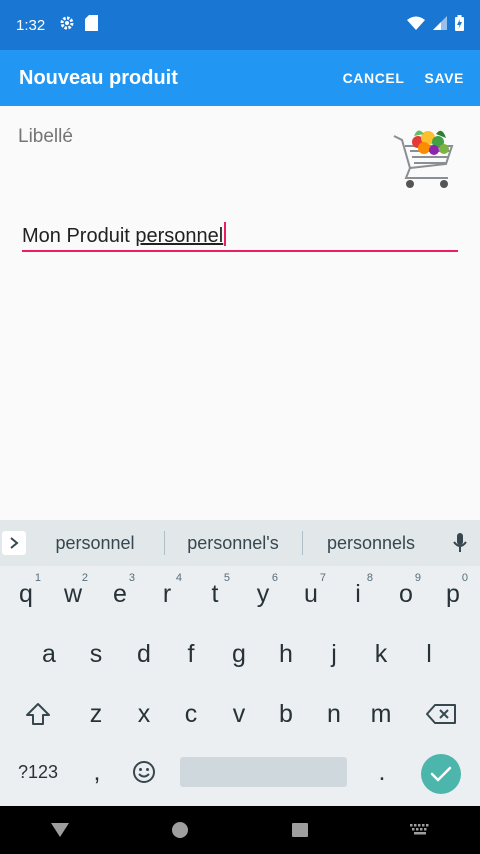 This screenshot has width=480, height=854. I want to click on save-button: SAVE, so click(445, 78).